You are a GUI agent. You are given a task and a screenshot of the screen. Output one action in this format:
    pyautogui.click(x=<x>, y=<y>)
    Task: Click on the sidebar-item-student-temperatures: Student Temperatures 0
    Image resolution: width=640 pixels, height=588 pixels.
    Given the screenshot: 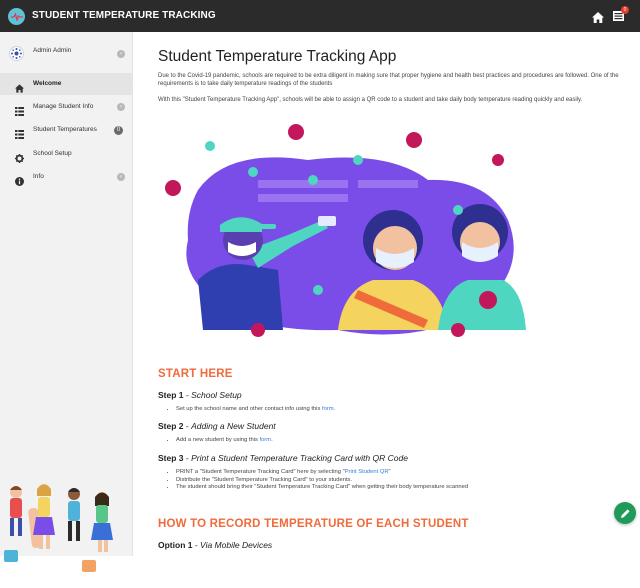 What is the action you would take?
    pyautogui.click(x=66, y=130)
    